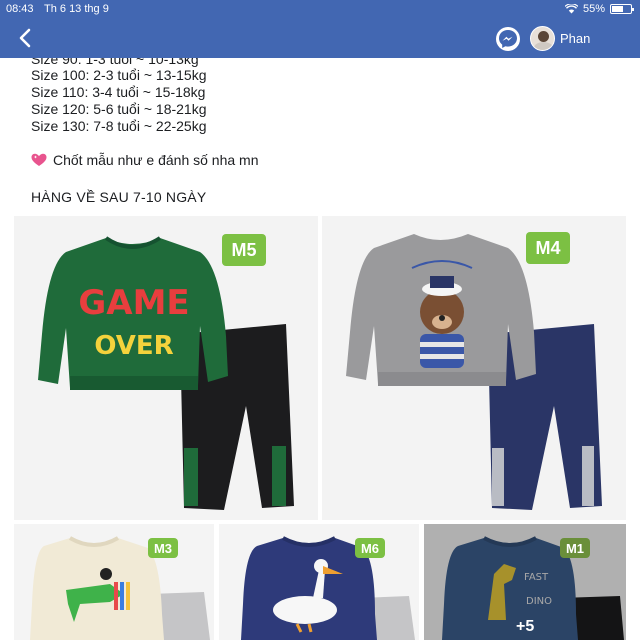 This screenshot has width=640, height=640. I want to click on model-badge: M3, so click(163, 548).